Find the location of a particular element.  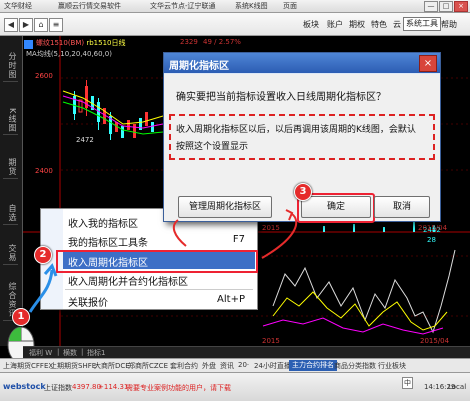

market-tab: 上期期货SHFE is located at coordinates (73, 366).